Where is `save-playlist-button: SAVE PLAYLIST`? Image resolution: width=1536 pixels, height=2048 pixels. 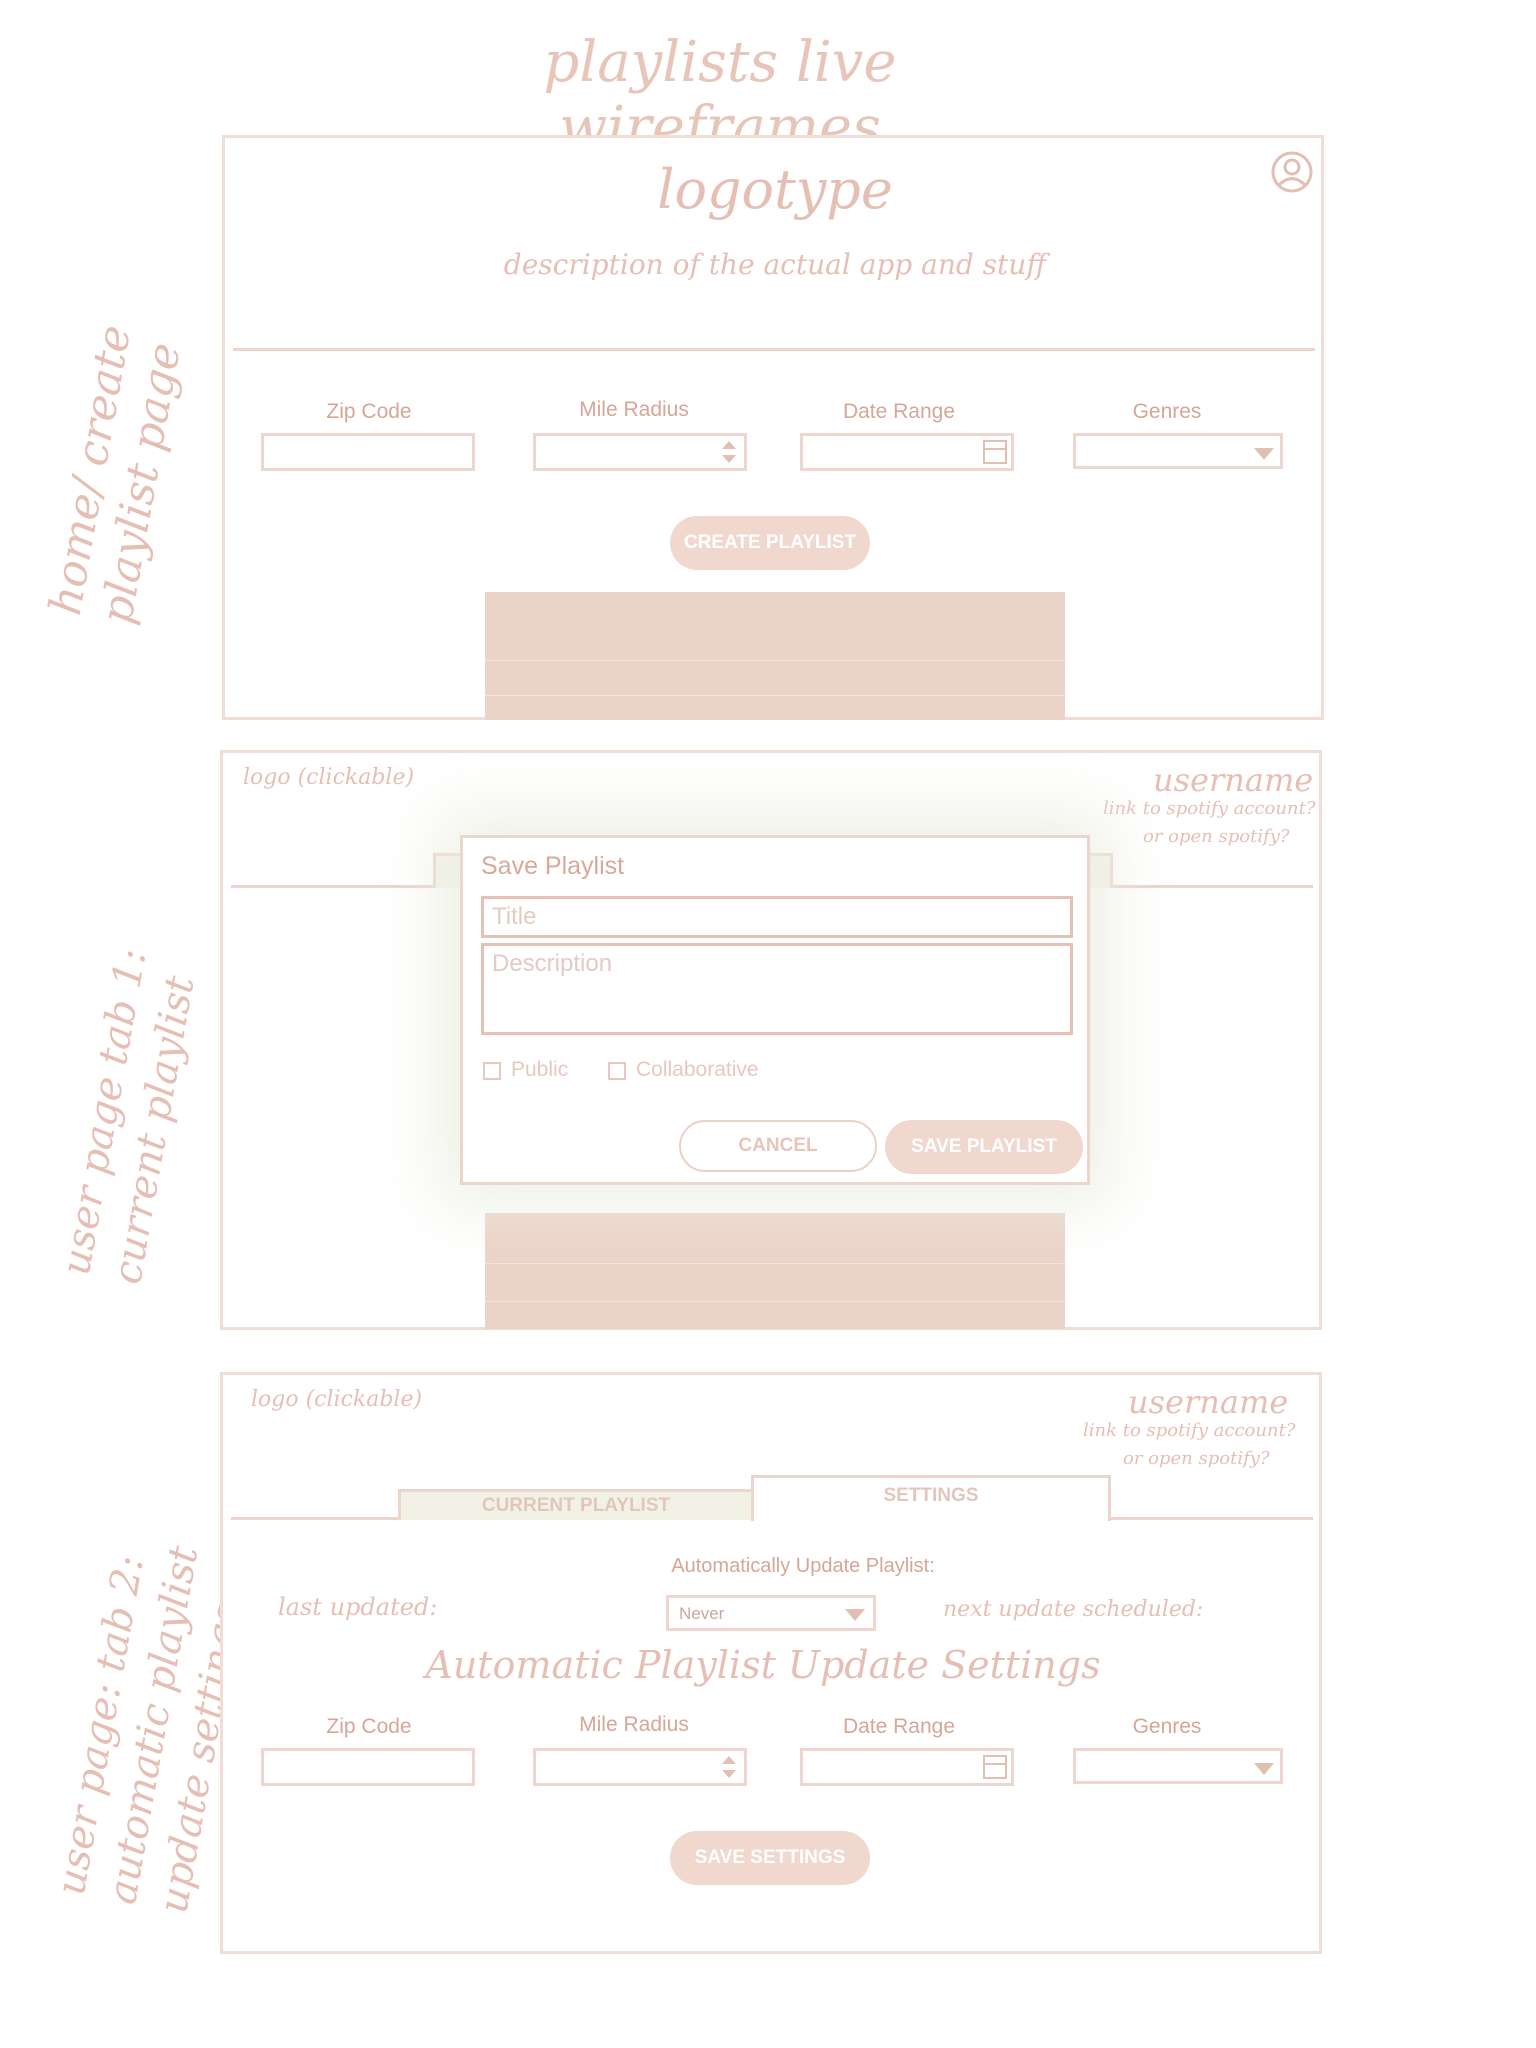
save-playlist-button: SAVE PLAYLIST is located at coordinates (984, 1147).